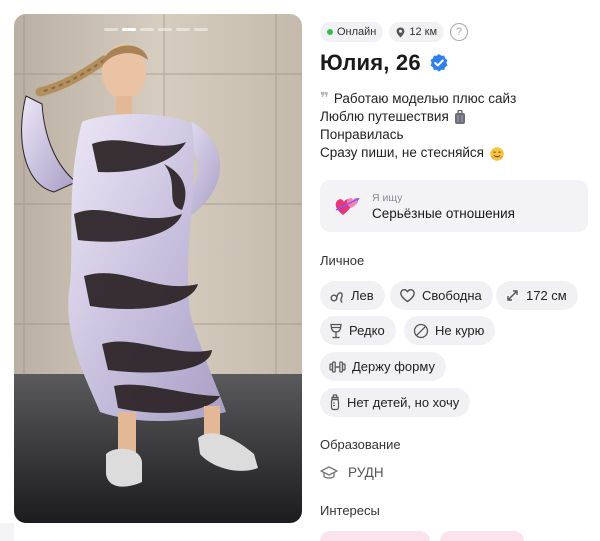  Describe the element at coordinates (460, 330) in the screenshot. I see `tag-label: Не курю` at that location.